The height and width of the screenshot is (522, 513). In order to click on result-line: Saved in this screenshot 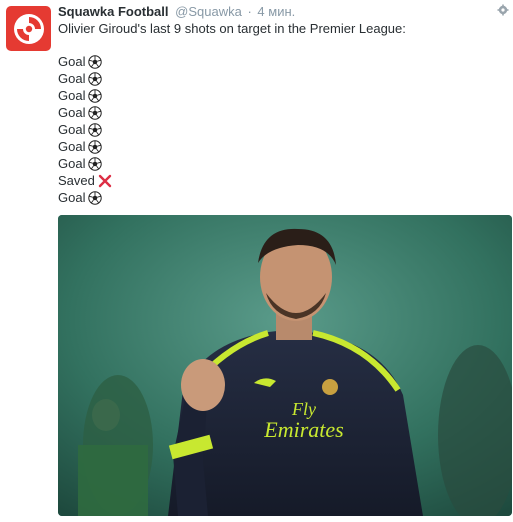, I will do `click(85, 180)`.